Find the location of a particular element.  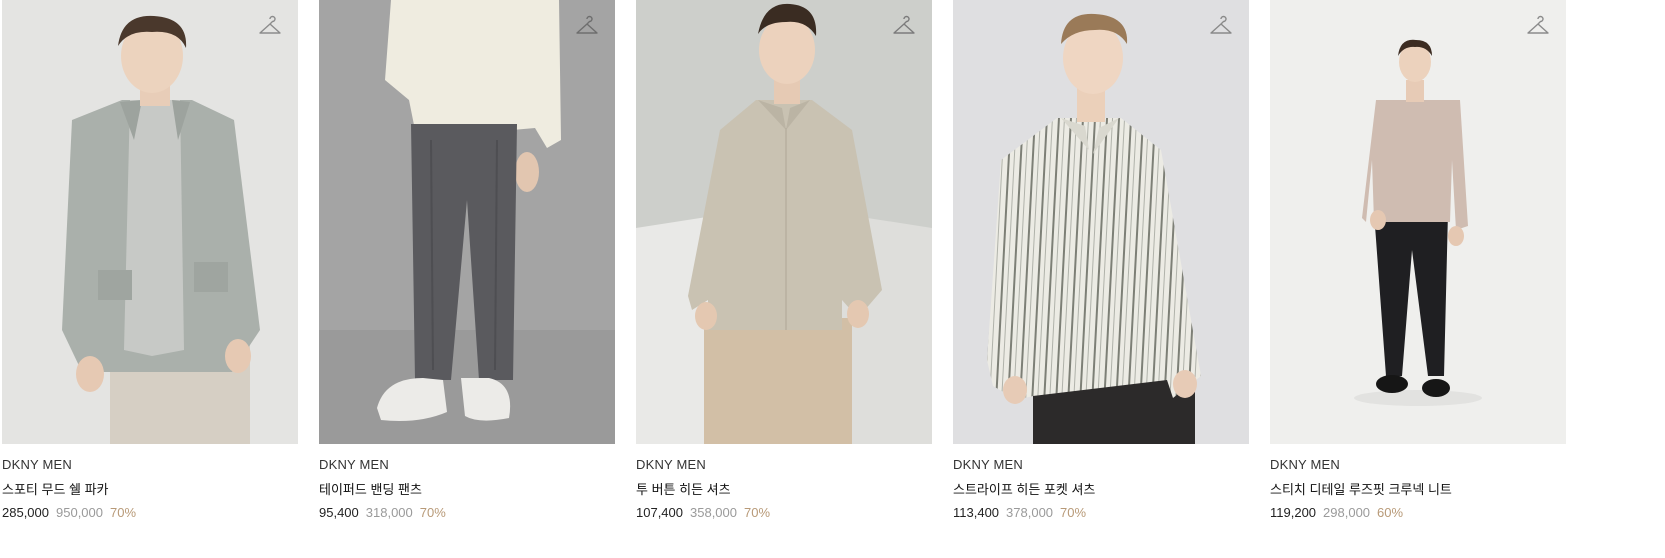

product-name: 테이퍼드 밴딩 팬츠 is located at coordinates (467, 488).